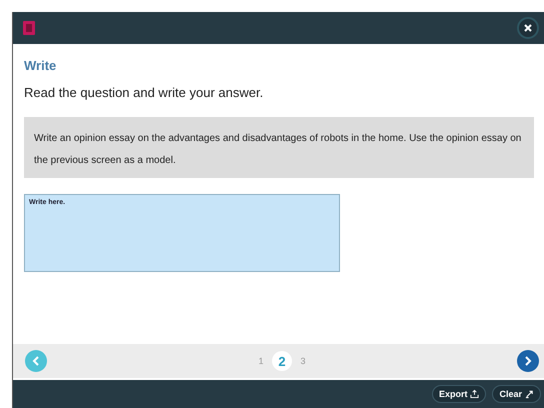 This screenshot has height=408, width=544. I want to click on close-icon, so click(528, 28).